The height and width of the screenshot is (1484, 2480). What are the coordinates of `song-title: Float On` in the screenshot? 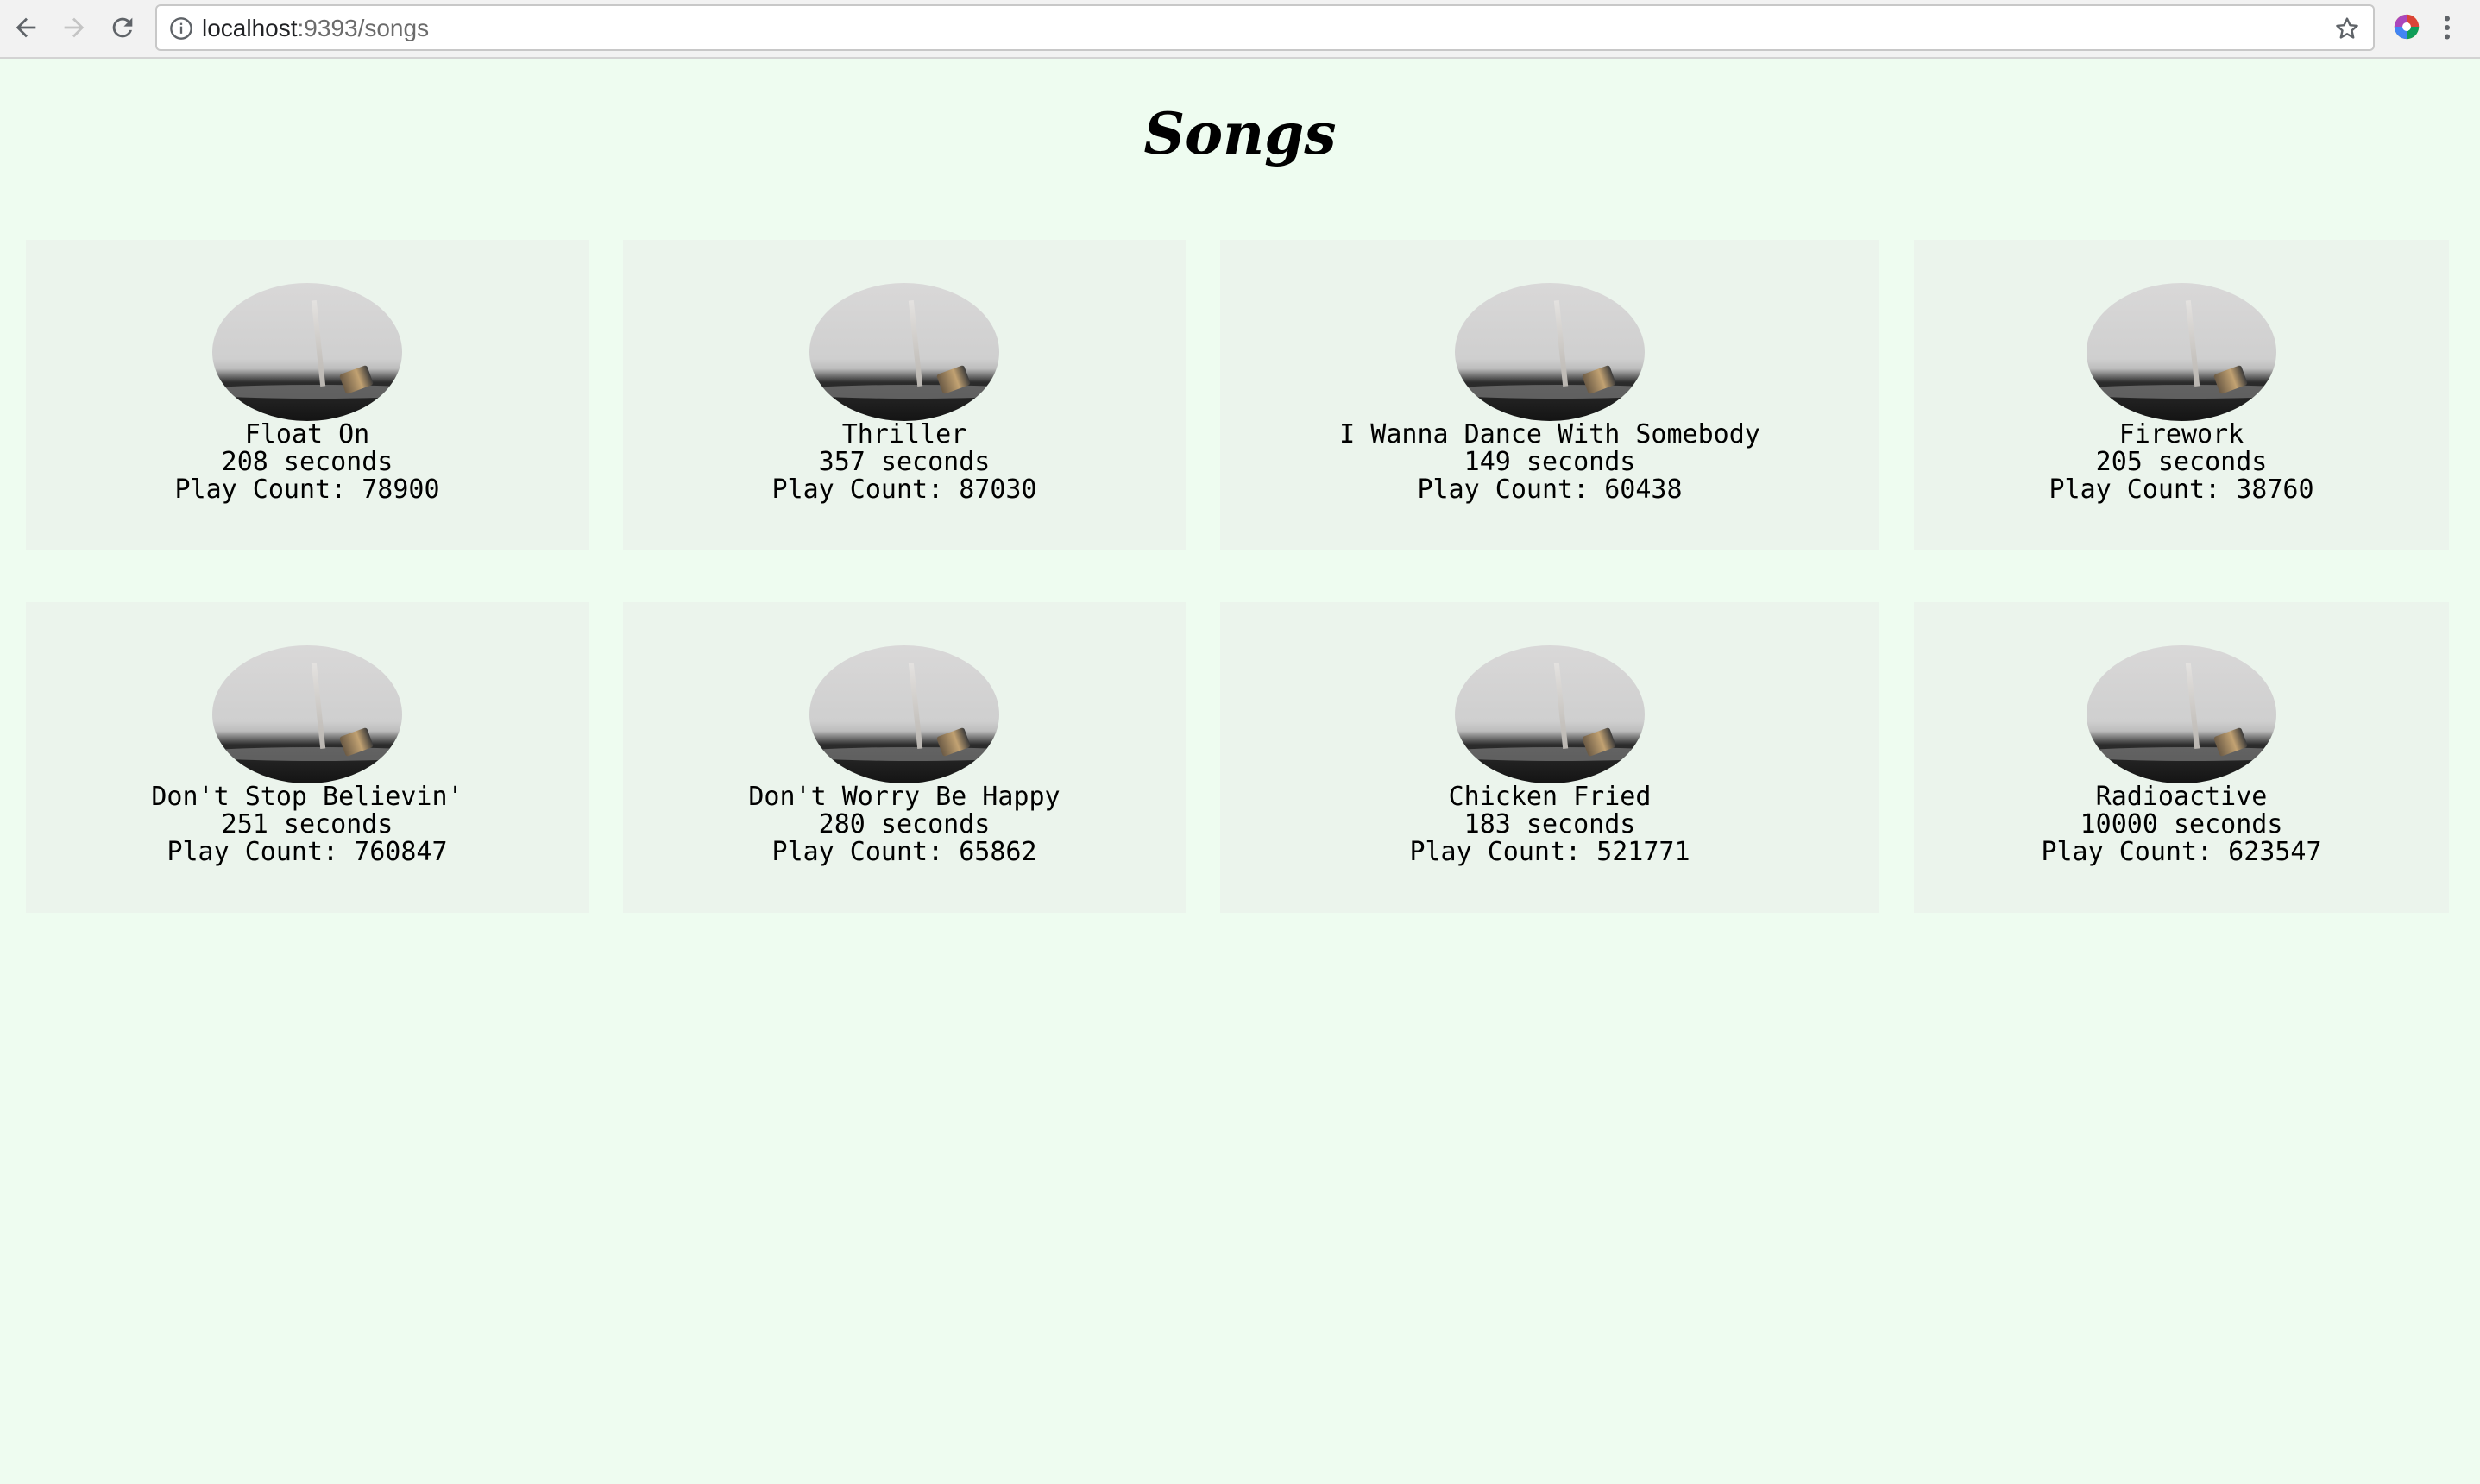 It's located at (307, 434).